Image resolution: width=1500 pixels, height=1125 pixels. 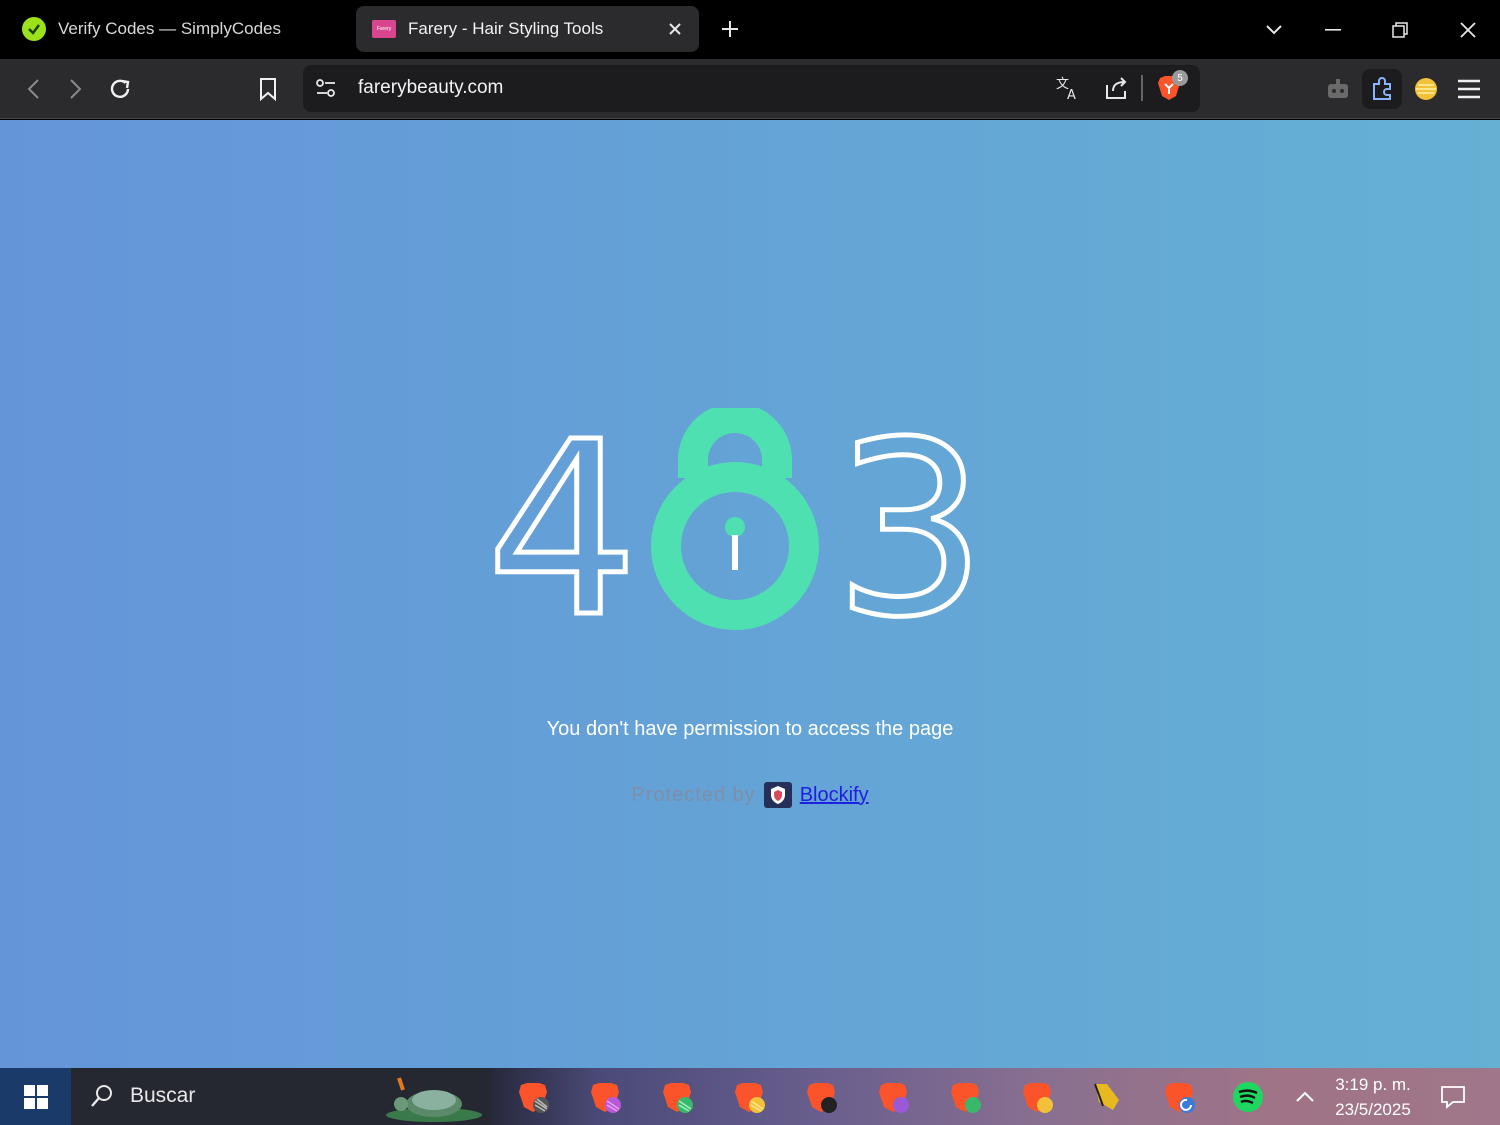 I want to click on turtle-illustration-icon, so click(x=434, y=1097).